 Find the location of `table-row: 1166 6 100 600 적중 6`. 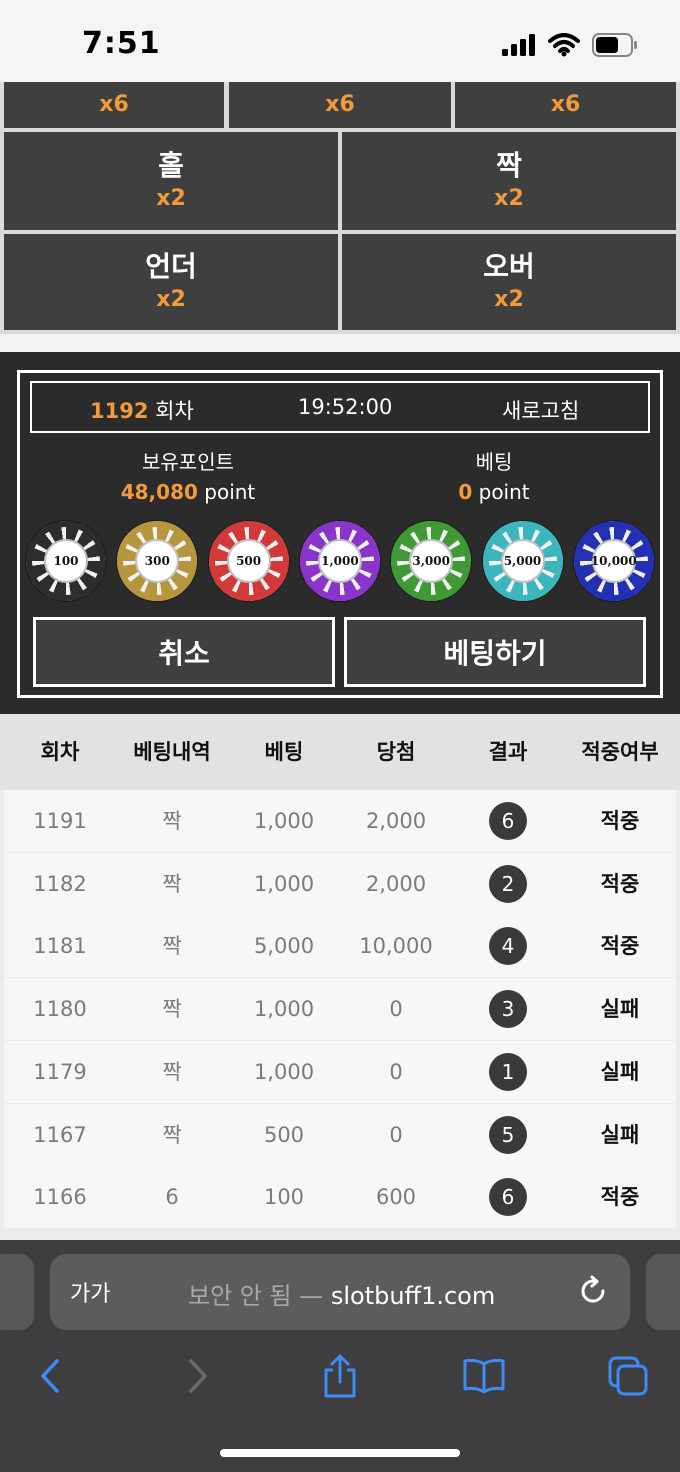

table-row: 1166 6 100 600 적중 6 is located at coordinates (340, 1197).